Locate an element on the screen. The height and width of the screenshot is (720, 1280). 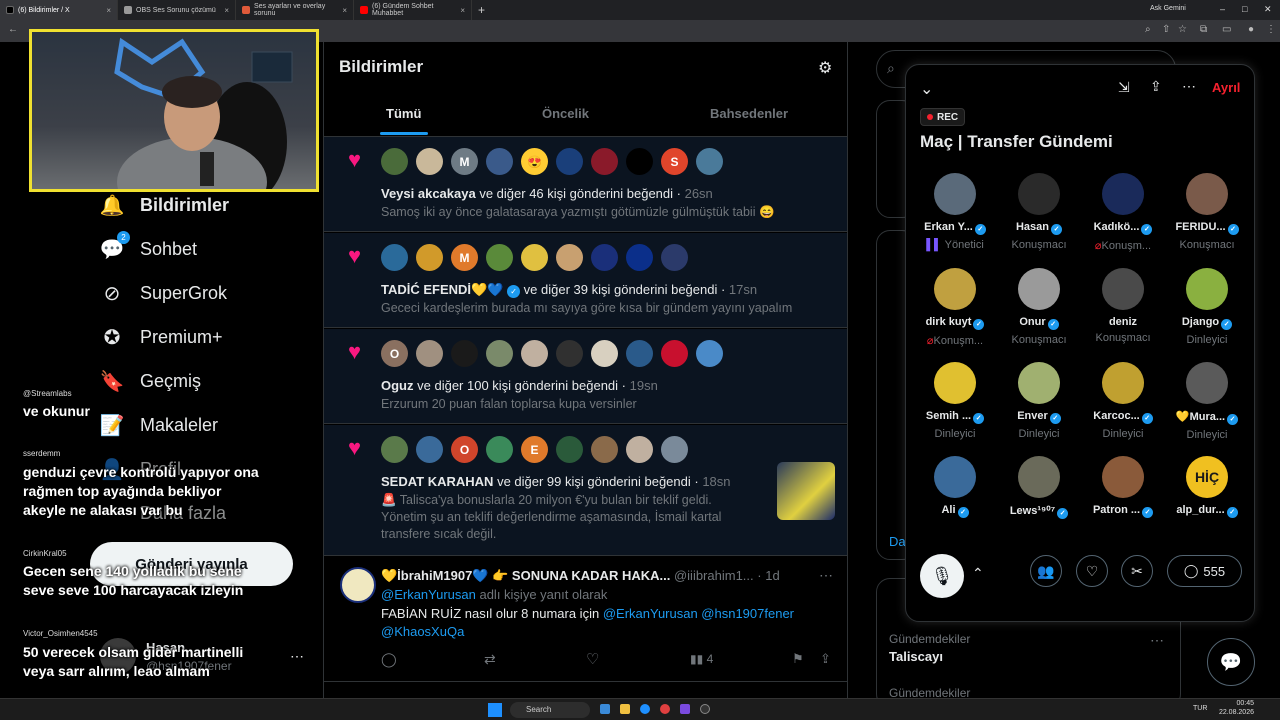
mention-link: @KhaosXuQa is located at coordinates (422, 631).